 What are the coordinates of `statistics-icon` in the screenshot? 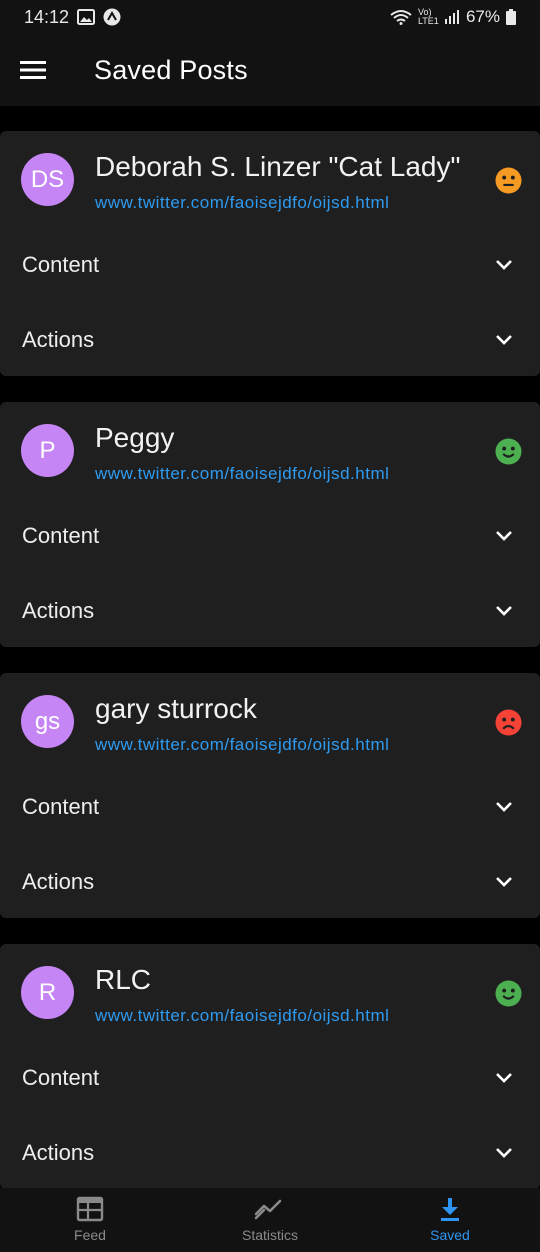 It's located at (268, 1209).